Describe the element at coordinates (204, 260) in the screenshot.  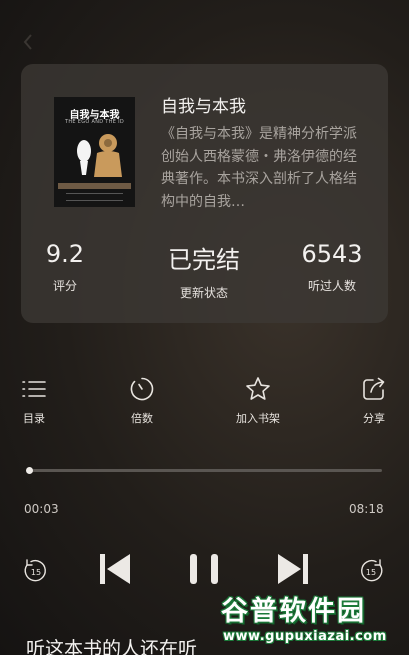
I see `status-value: 已完结` at that location.